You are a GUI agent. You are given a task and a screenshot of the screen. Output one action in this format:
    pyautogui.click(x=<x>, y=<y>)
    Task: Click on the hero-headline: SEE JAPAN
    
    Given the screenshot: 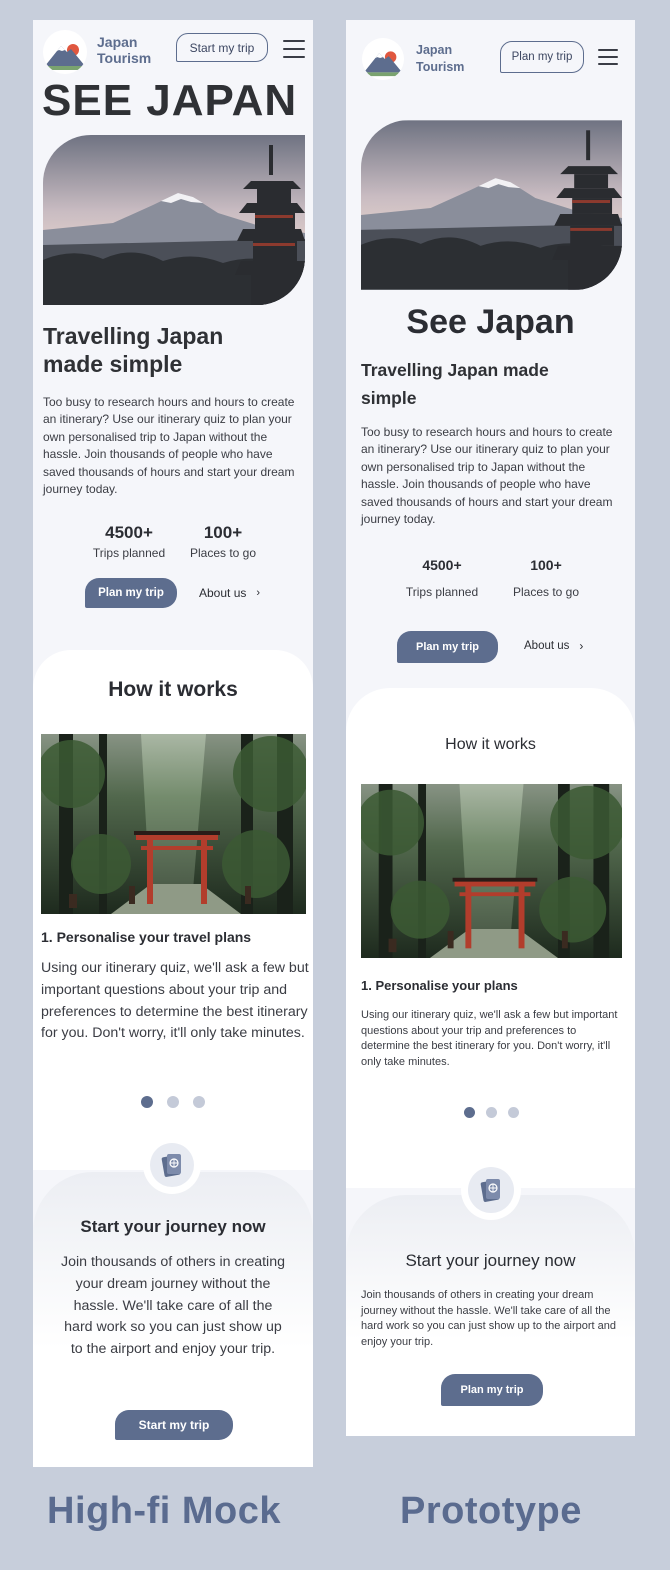 What is the action you would take?
    pyautogui.click(x=170, y=100)
    